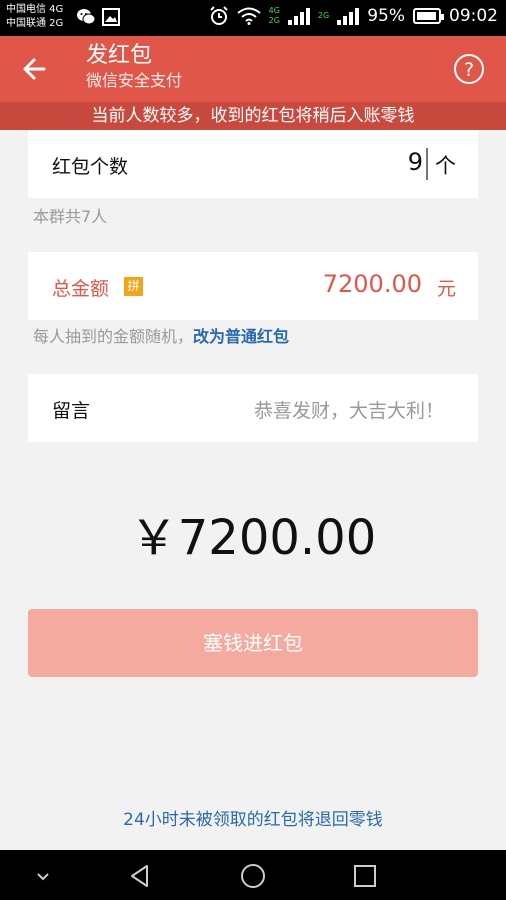 Image resolution: width=506 pixels, height=900 pixels. I want to click on chevron-down-icon, so click(43, 876).